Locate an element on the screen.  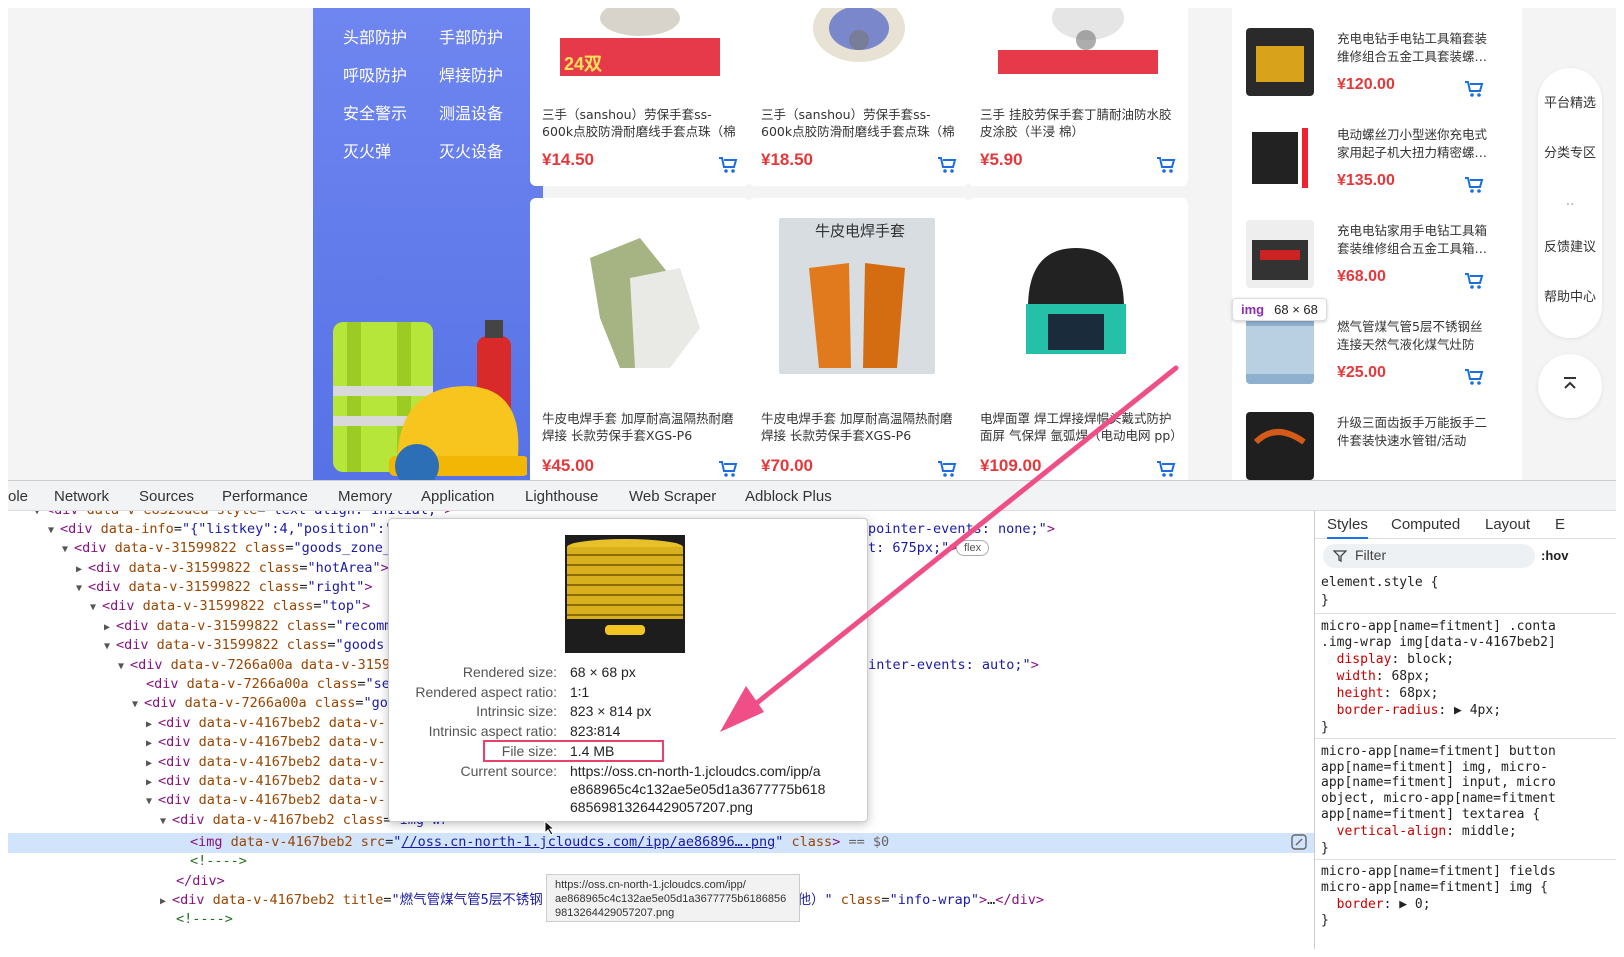
annotation-arrow is located at coordinates (949, 548).